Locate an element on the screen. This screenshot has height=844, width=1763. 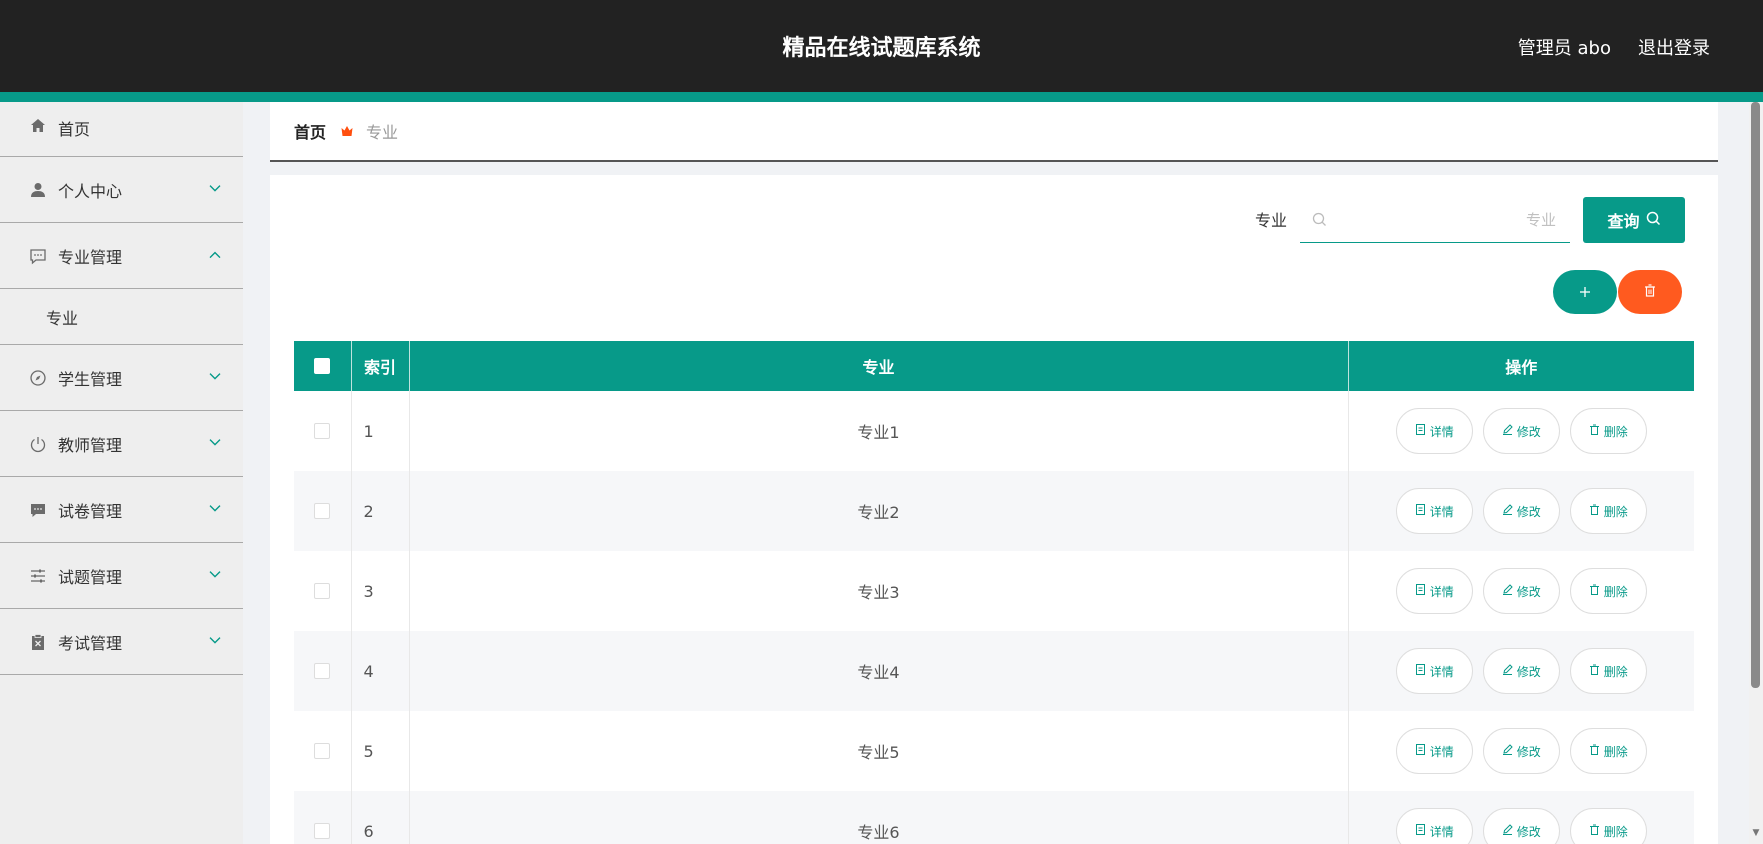
add-button is located at coordinates (1585, 292).